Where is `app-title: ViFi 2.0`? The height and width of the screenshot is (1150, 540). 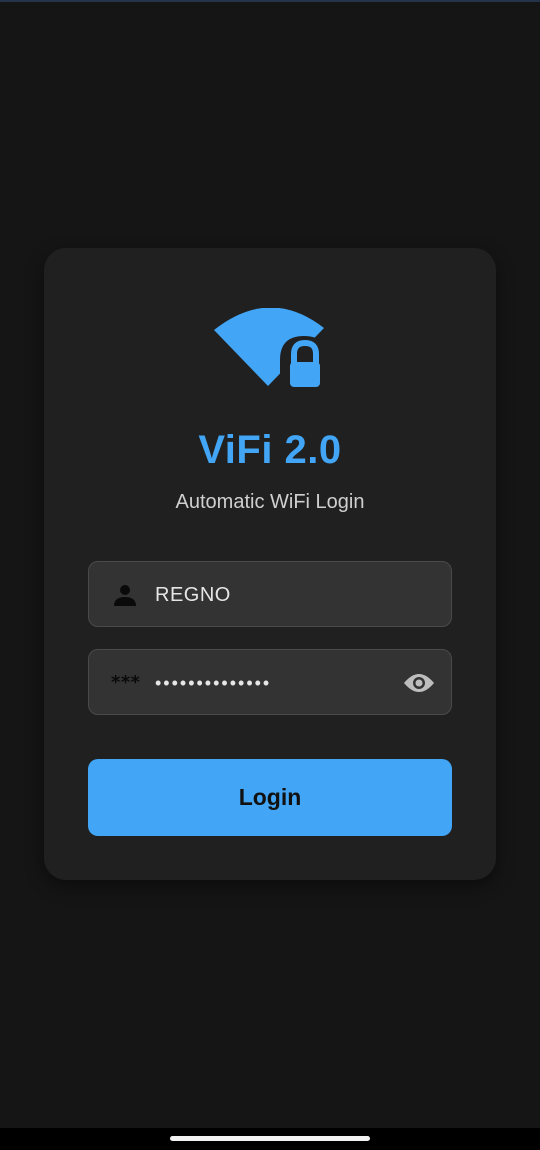
app-title: ViFi 2.0 is located at coordinates (270, 450).